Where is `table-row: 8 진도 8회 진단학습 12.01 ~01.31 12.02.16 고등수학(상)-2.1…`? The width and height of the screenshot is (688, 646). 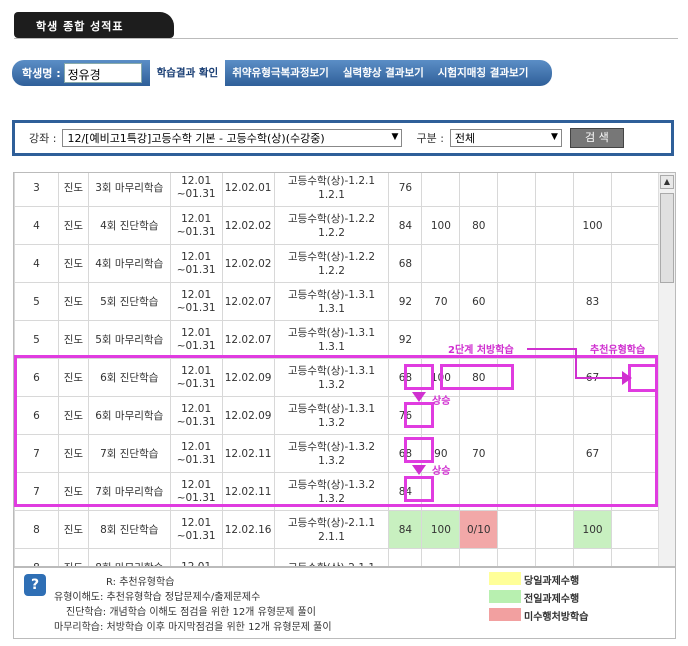
table-row: 8 진도 8회 진단학습 12.01 ~01.31 12.02.16 고등수학(상)-2.1… is located at coordinates (336, 529).